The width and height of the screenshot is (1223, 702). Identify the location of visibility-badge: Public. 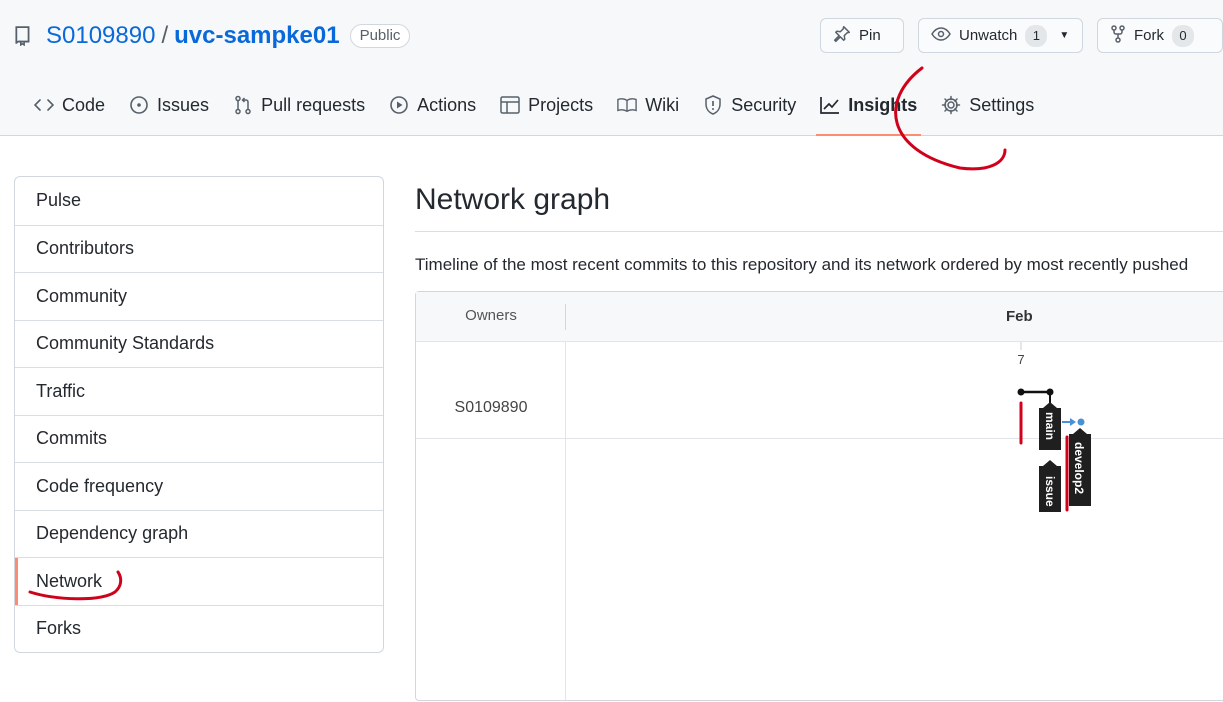
(380, 36).